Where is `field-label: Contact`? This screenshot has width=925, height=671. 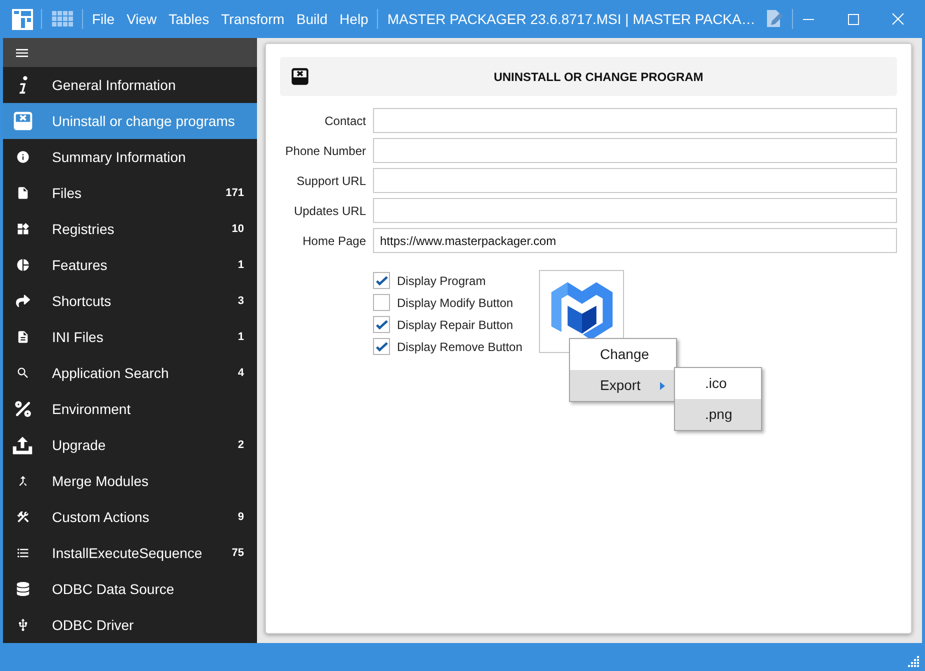
field-label: Contact is located at coordinates (345, 121).